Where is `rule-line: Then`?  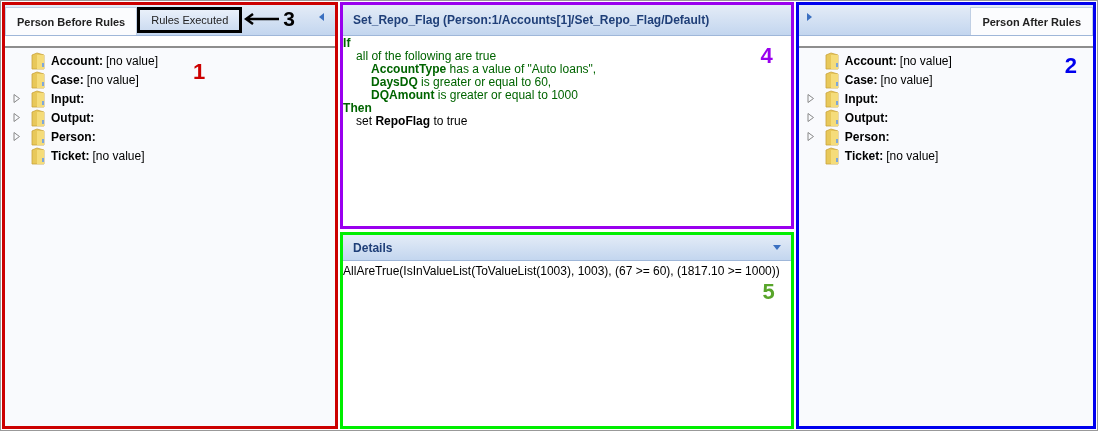 rule-line: Then is located at coordinates (357, 108).